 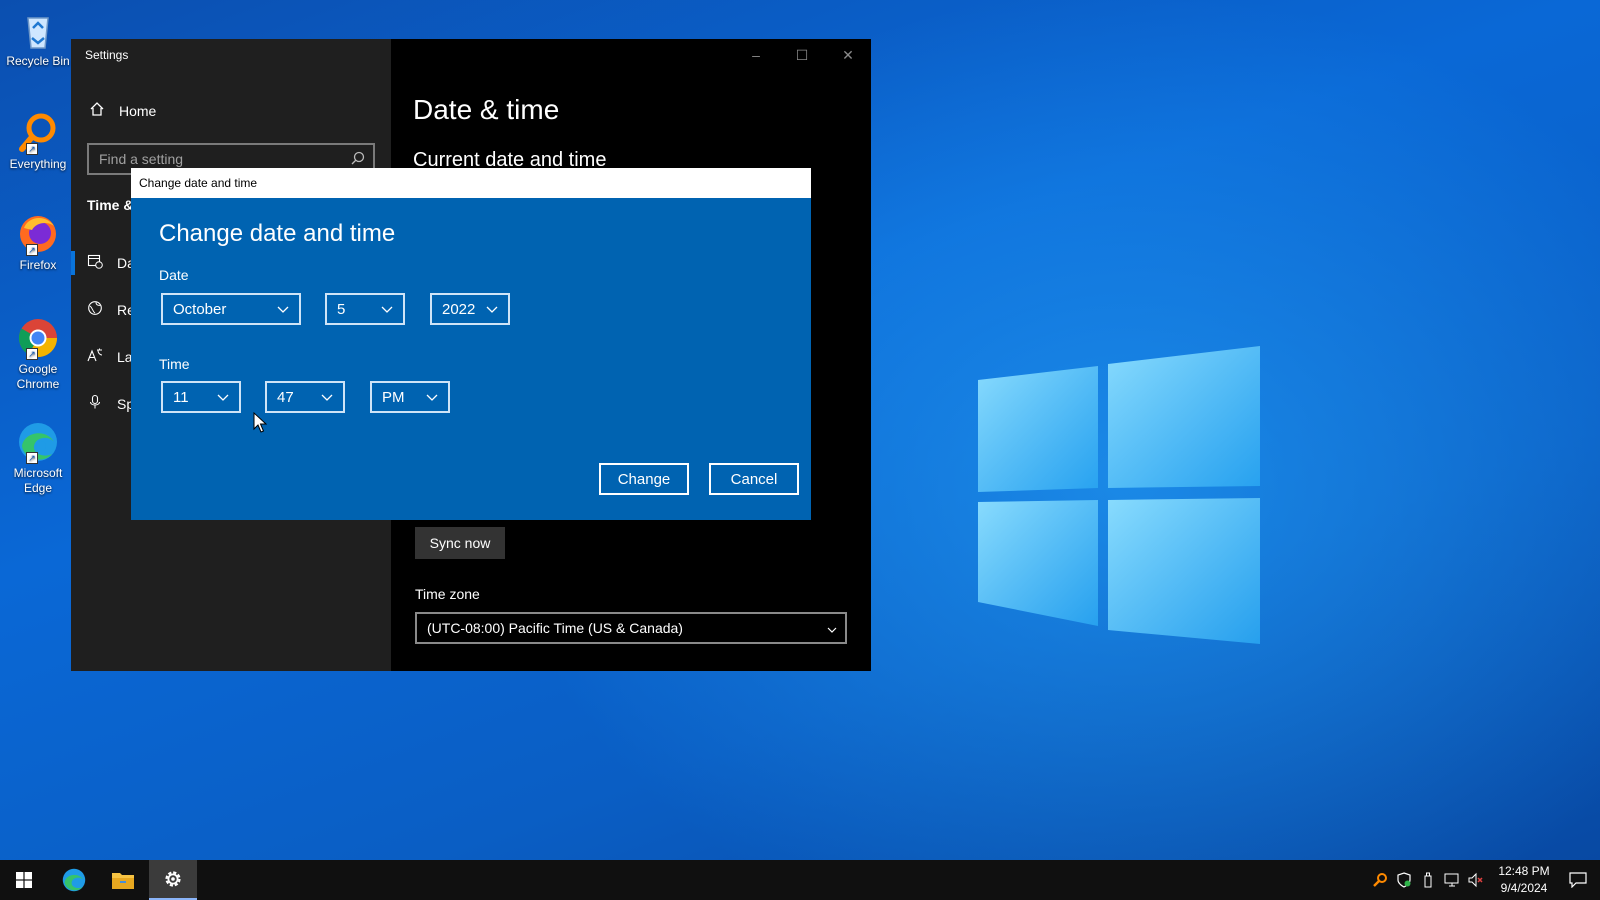 What do you see at coordinates (38, 338) in the screenshot?
I see `chrome-icon: ↗` at bounding box center [38, 338].